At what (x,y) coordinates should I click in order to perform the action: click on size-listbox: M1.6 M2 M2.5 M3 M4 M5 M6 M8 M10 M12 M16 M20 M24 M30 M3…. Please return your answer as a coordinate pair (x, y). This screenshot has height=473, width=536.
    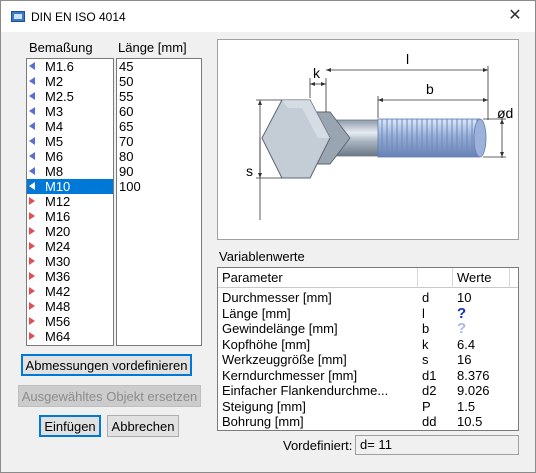
    Looking at the image, I should click on (70, 202).